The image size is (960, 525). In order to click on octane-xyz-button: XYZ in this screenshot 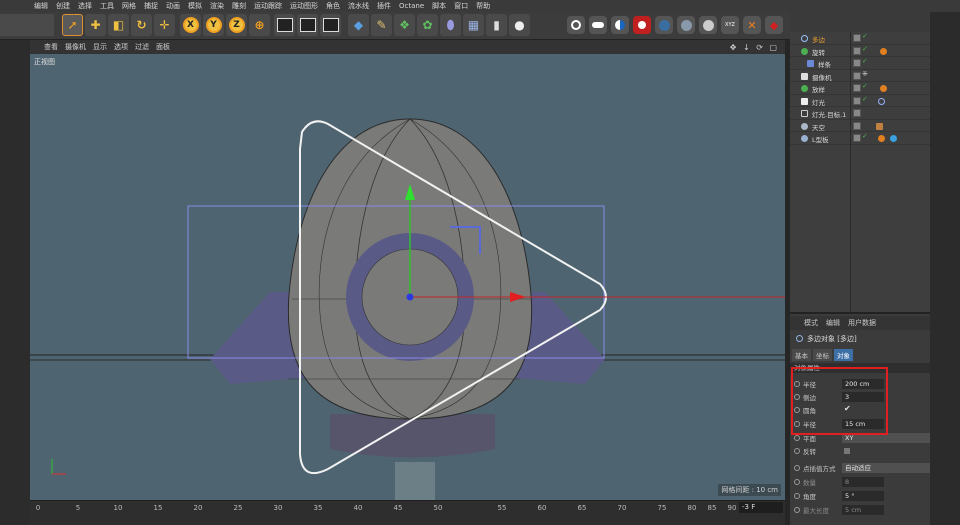, I will do `click(730, 25)`.